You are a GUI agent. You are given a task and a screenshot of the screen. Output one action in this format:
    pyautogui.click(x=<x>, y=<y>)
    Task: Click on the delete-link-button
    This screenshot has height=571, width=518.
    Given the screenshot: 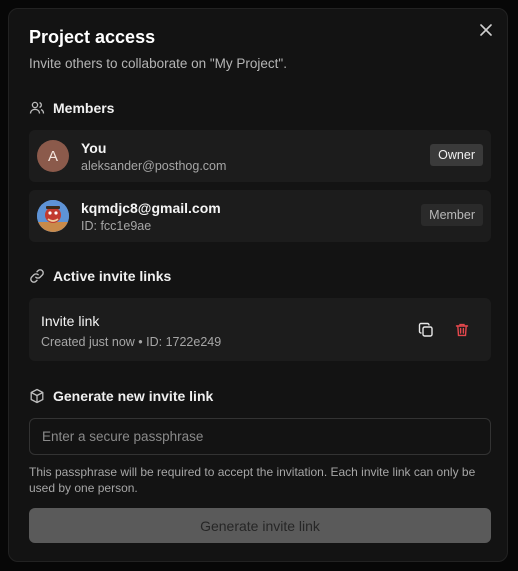 What is the action you would take?
    pyautogui.click(x=462, y=330)
    